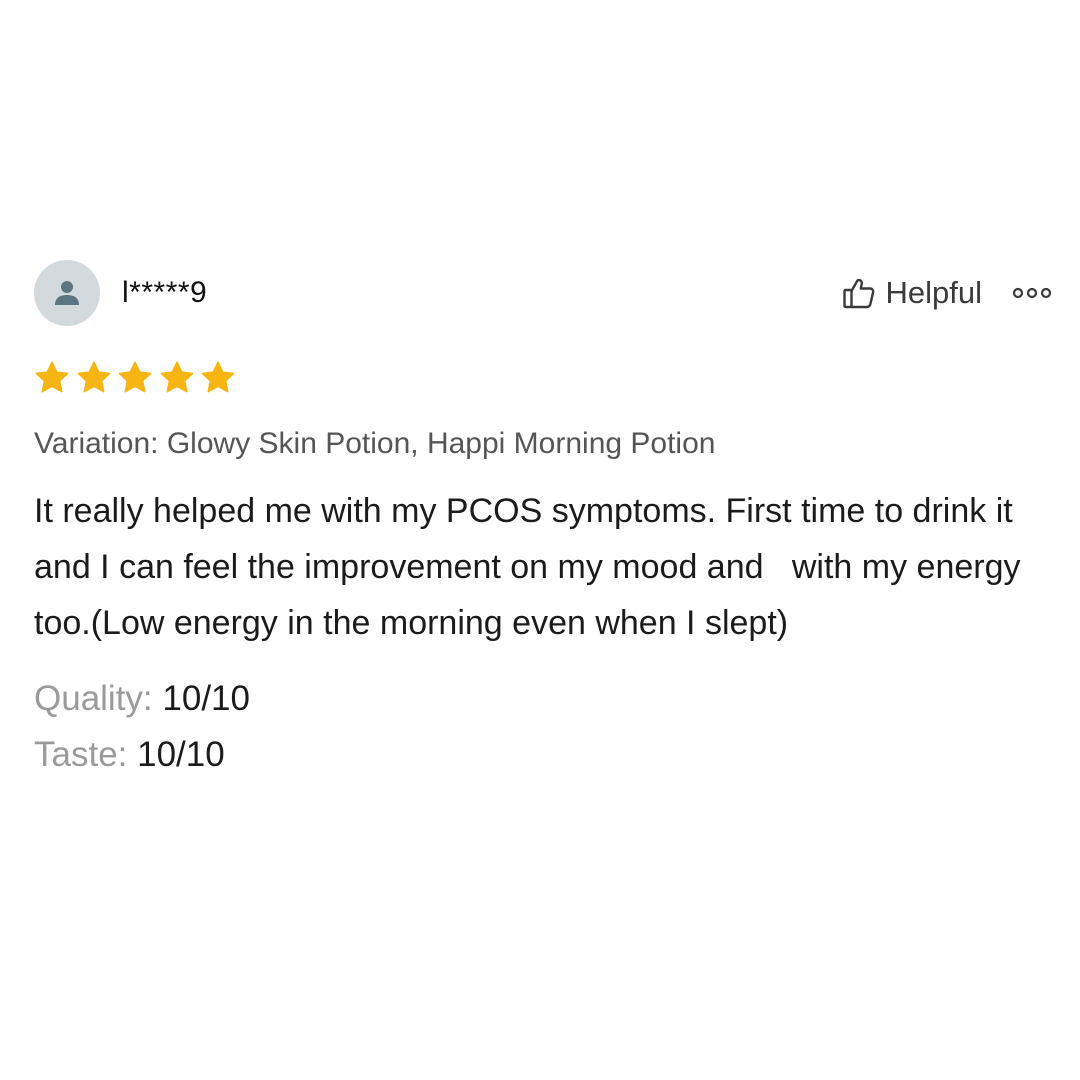  Describe the element at coordinates (544, 378) in the screenshot. I see `star-rating` at that location.